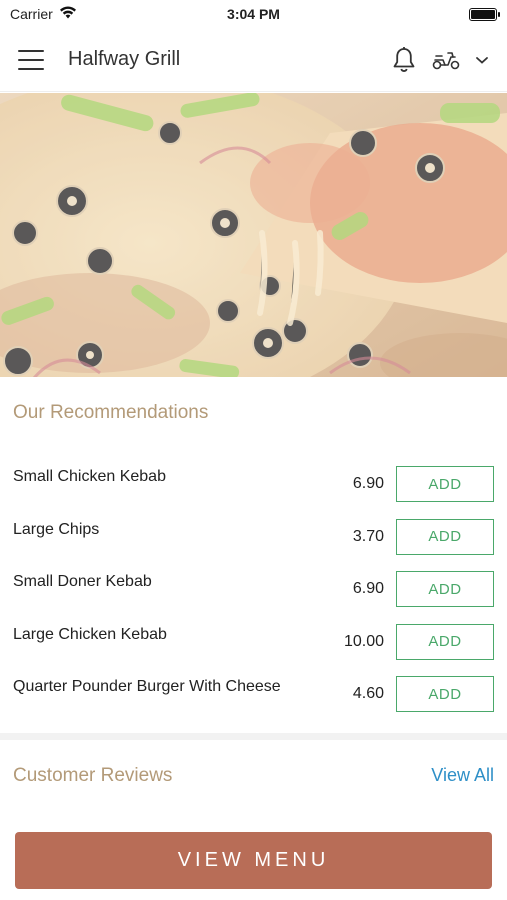  Describe the element at coordinates (31, 59) in the screenshot. I see `menu-icon` at that location.